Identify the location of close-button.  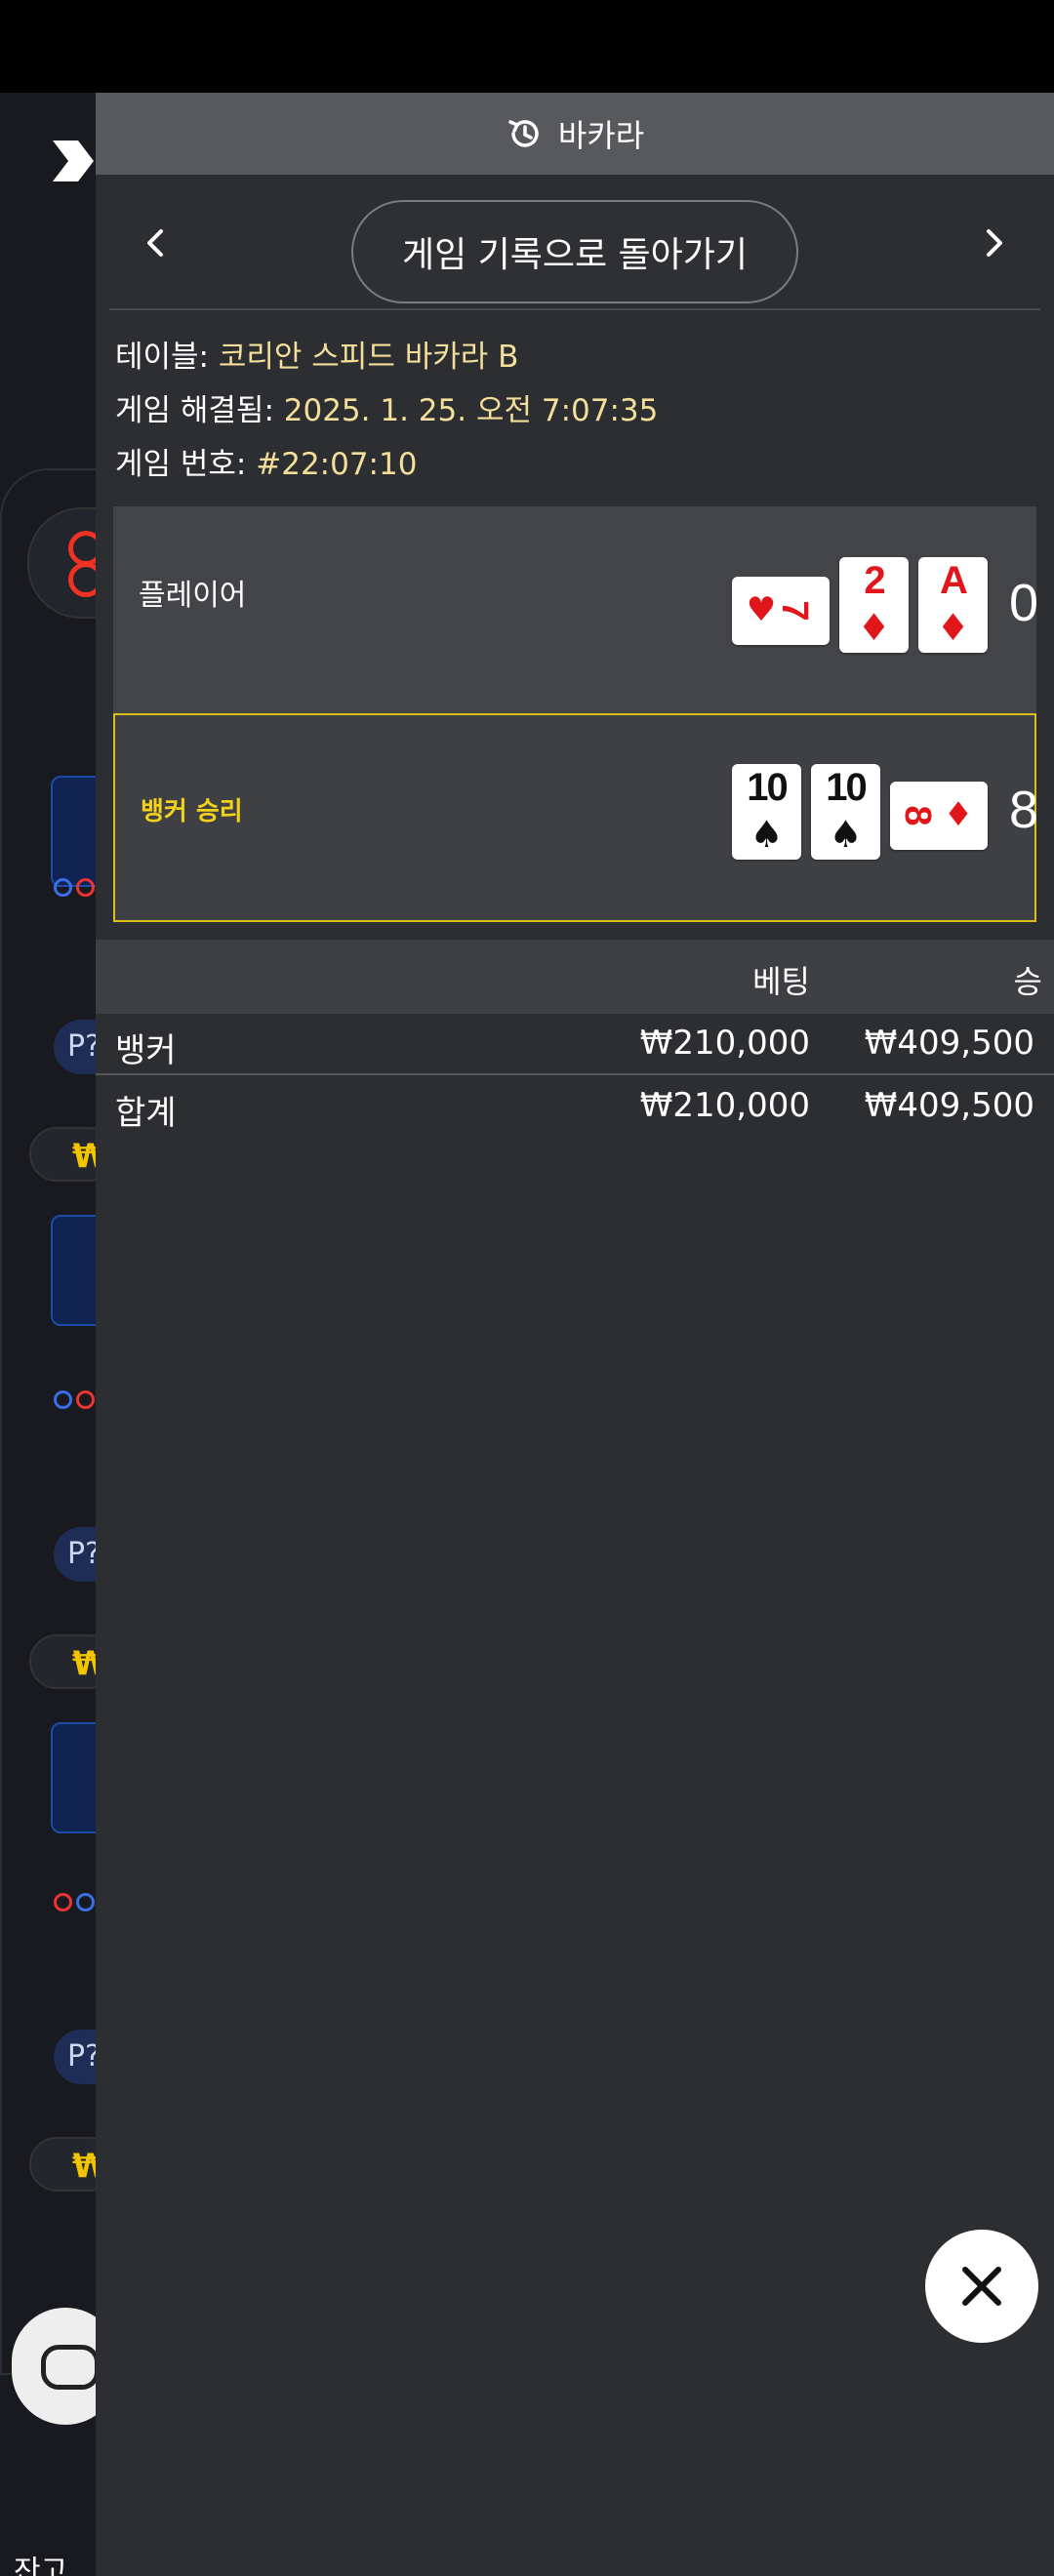
(982, 2286).